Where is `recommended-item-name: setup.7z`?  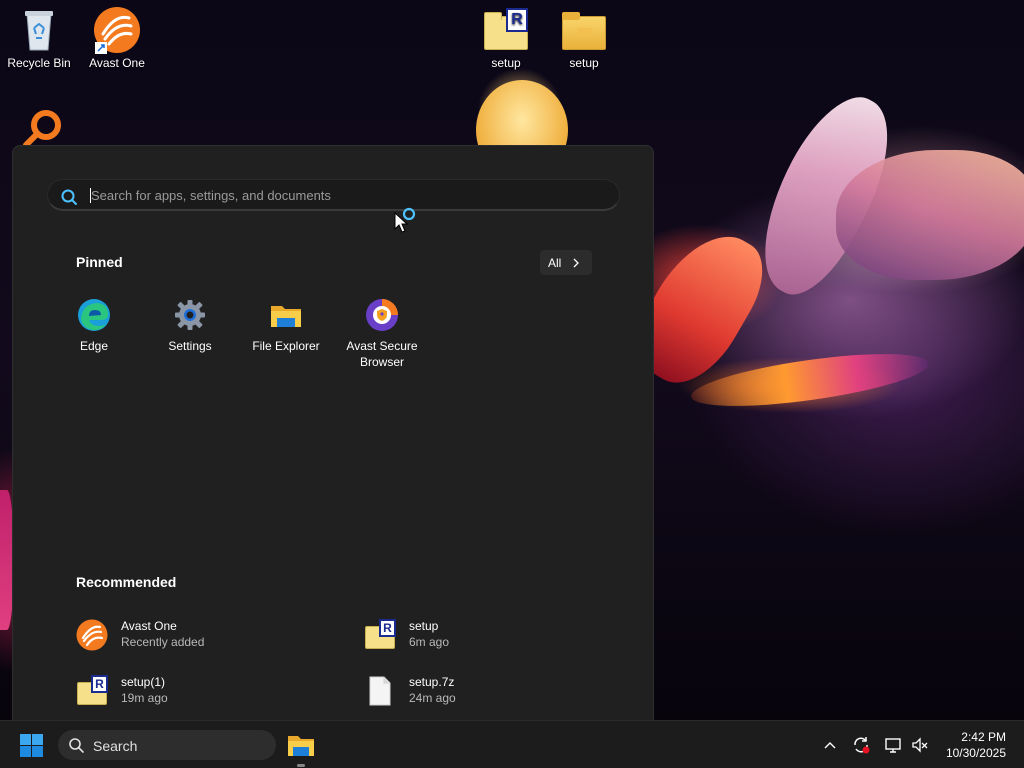 recommended-item-name: setup.7z is located at coordinates (432, 682).